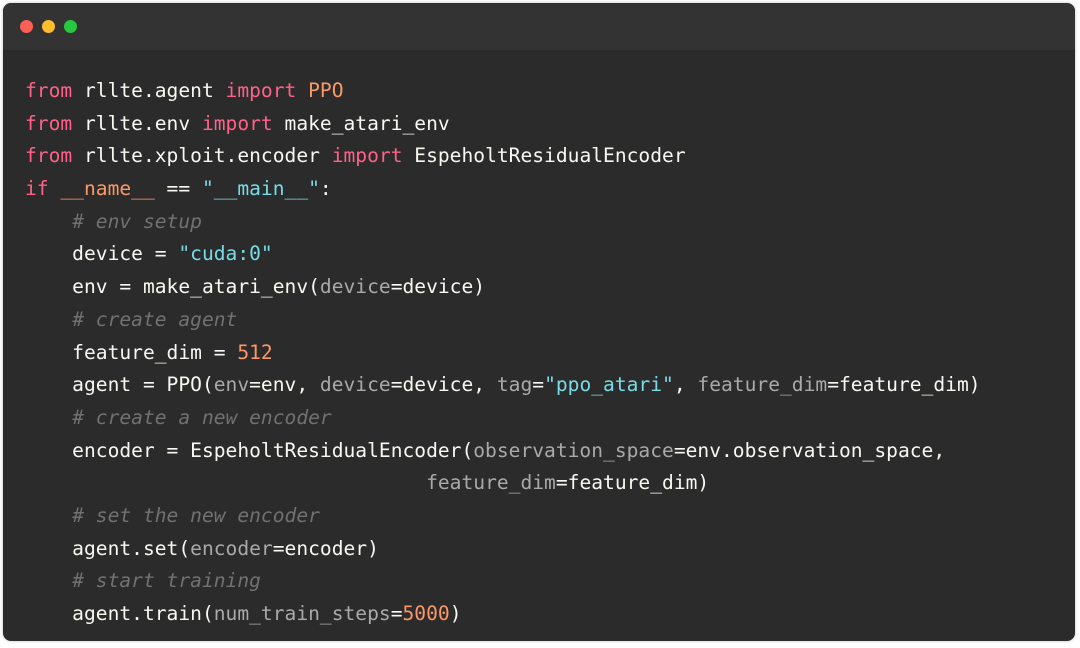  What do you see at coordinates (503, 581) in the screenshot?
I see `code-line: # start training` at bounding box center [503, 581].